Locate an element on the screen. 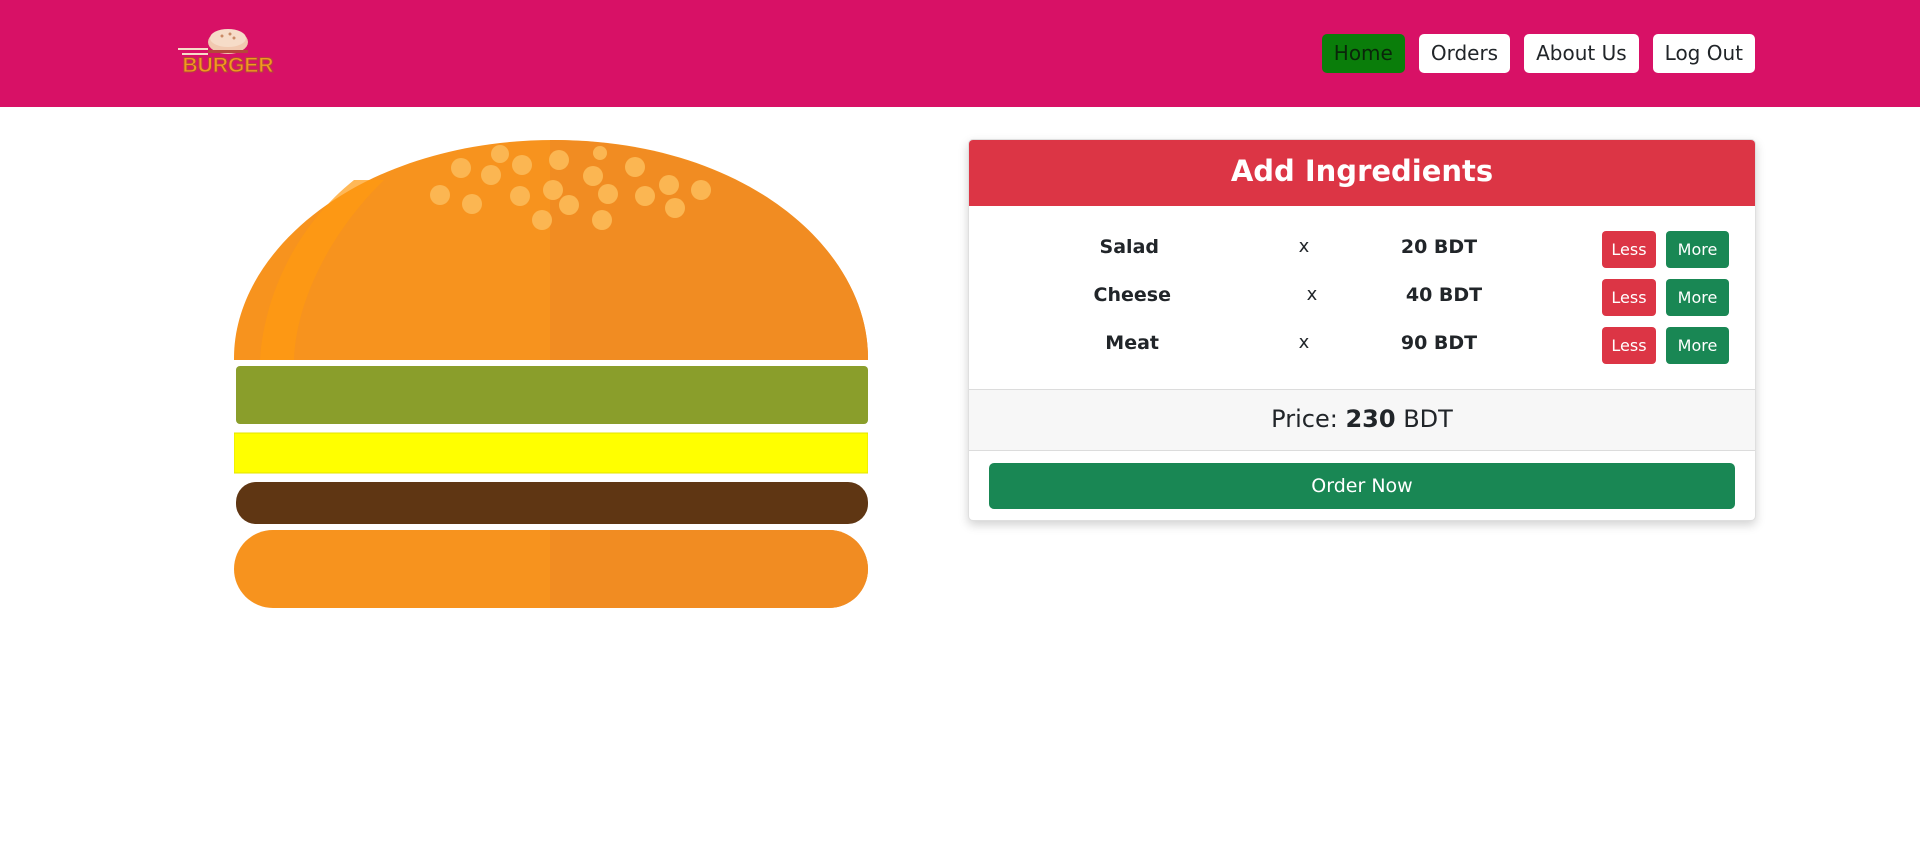 The width and height of the screenshot is (1920, 868). nav-home-link: Home is located at coordinates (1363, 53).